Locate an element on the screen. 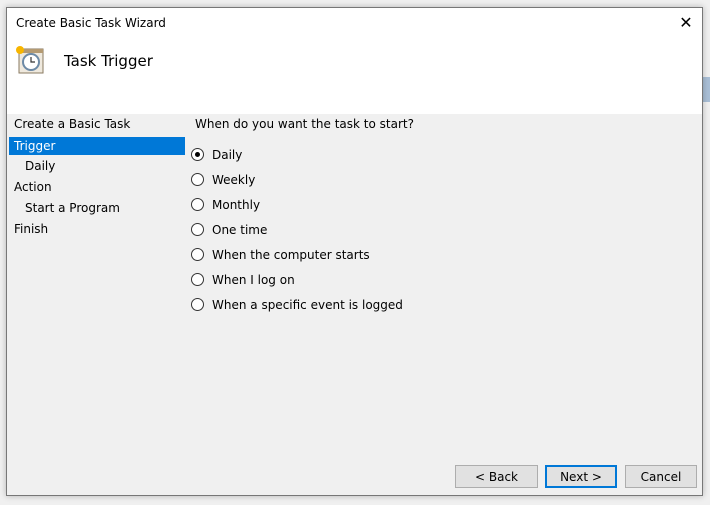  page-title: Task Trigger is located at coordinates (108, 61).